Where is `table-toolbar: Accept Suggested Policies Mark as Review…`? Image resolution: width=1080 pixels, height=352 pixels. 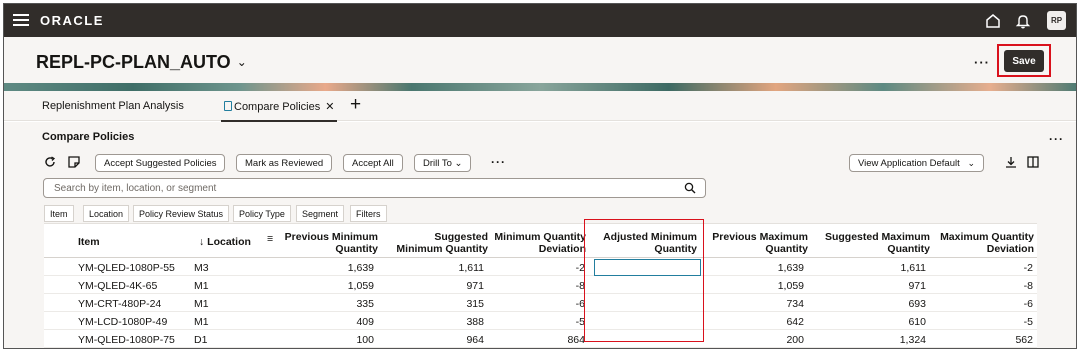
table-toolbar: Accept Suggested Policies Mark as Review… is located at coordinates (540, 163).